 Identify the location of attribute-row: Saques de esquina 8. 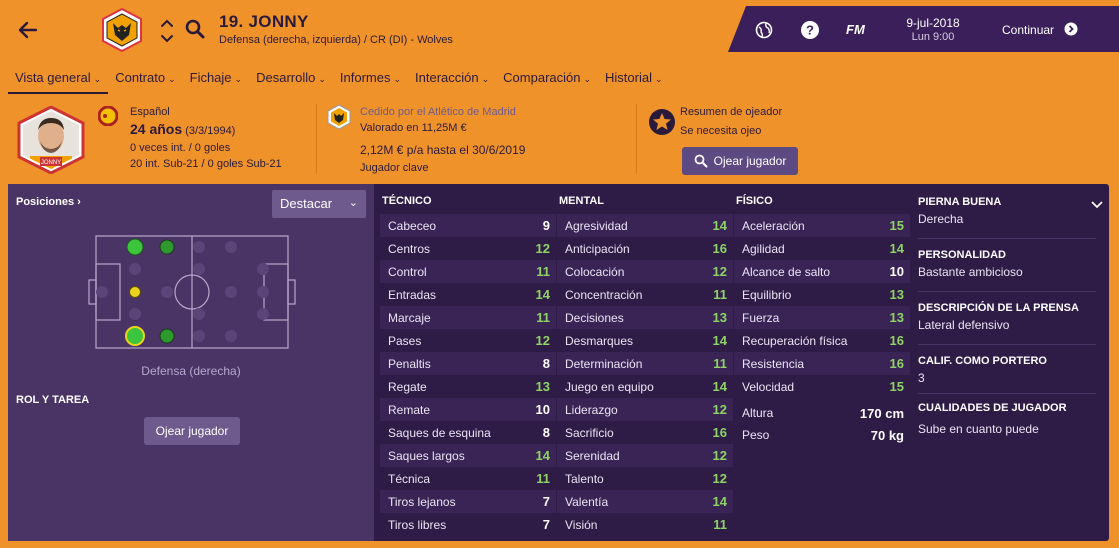
(468, 432).